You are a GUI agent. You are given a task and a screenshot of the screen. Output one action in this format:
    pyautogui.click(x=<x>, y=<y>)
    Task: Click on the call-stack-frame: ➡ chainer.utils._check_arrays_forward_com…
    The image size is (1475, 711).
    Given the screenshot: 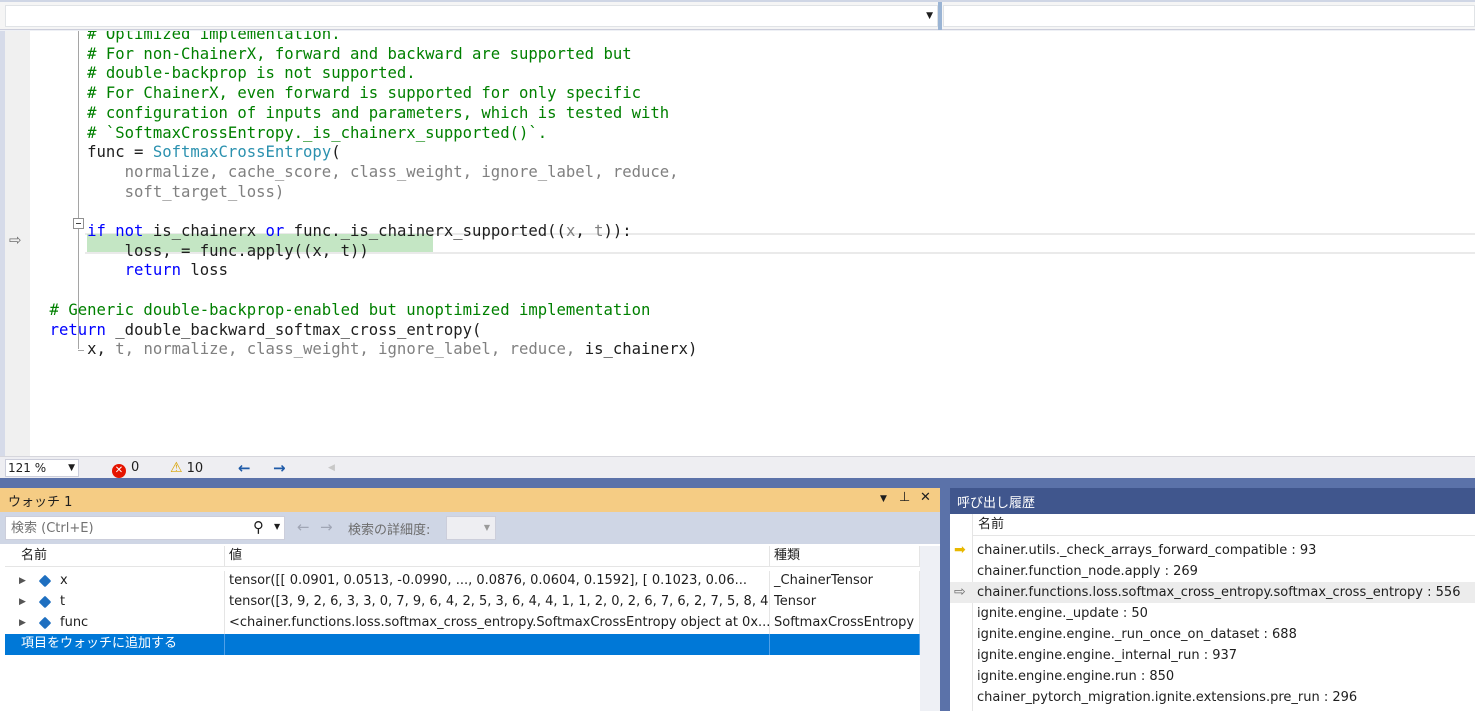 What is the action you would take?
    pyautogui.click(x=1212, y=550)
    